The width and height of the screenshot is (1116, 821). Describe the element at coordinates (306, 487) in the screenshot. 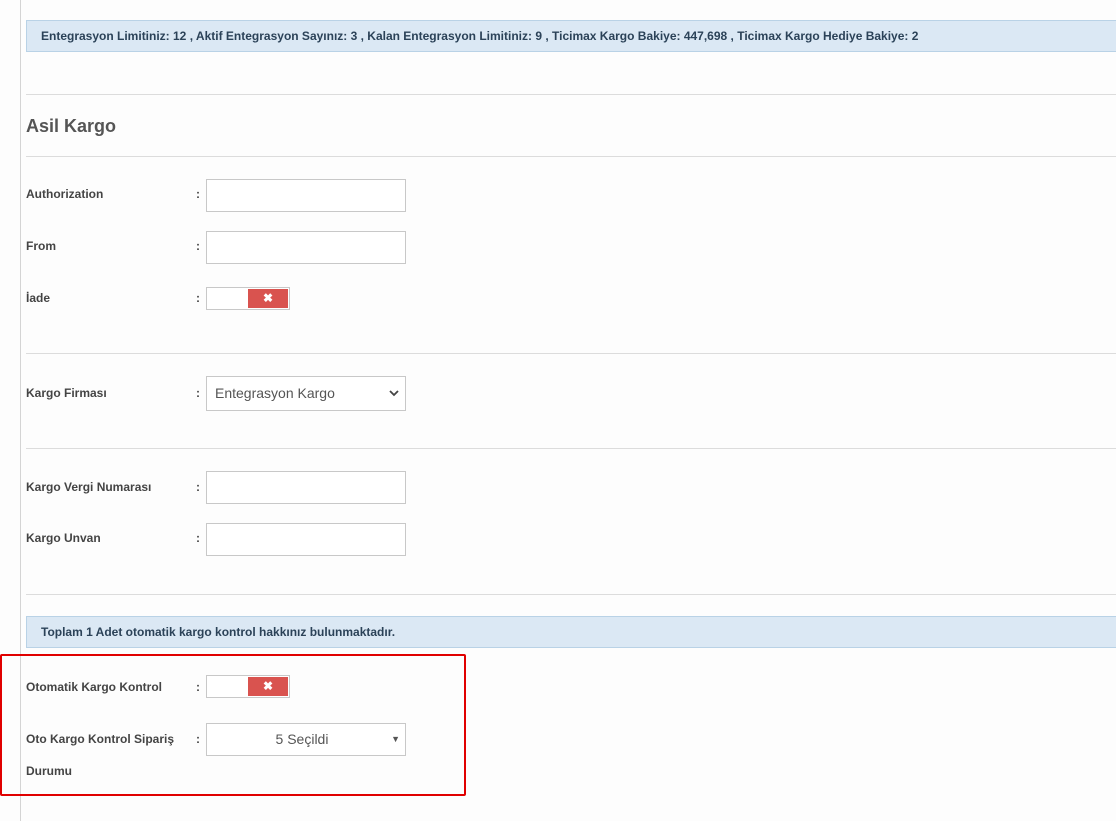

I see `kargo-vergi-numarasi-input` at that location.